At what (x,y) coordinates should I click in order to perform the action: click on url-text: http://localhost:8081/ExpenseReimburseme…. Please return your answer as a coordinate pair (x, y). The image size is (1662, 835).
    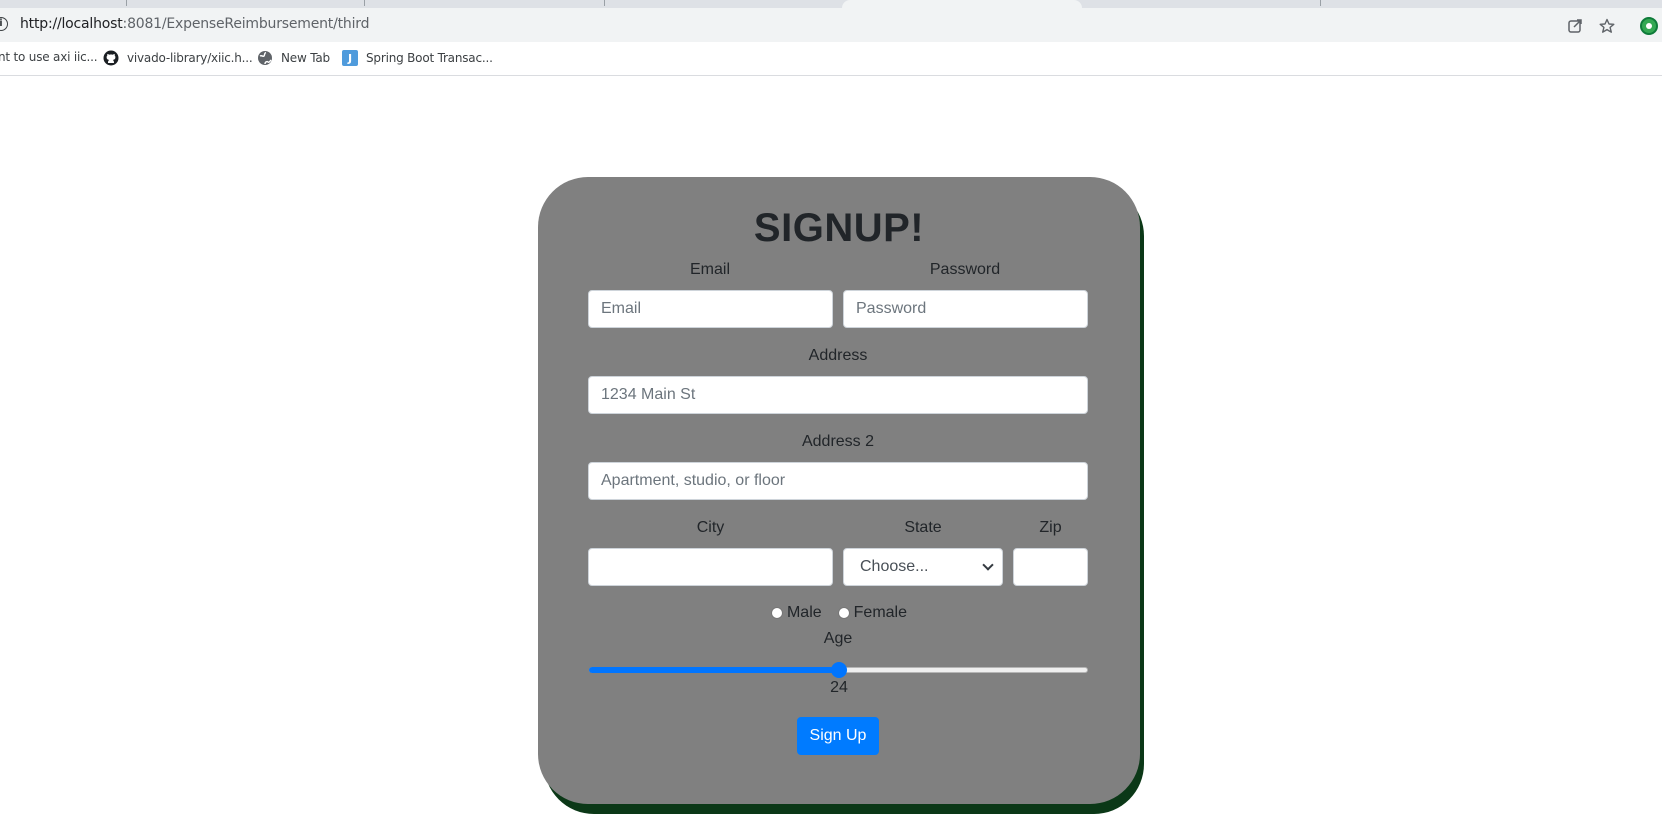
    Looking at the image, I should click on (194, 24).